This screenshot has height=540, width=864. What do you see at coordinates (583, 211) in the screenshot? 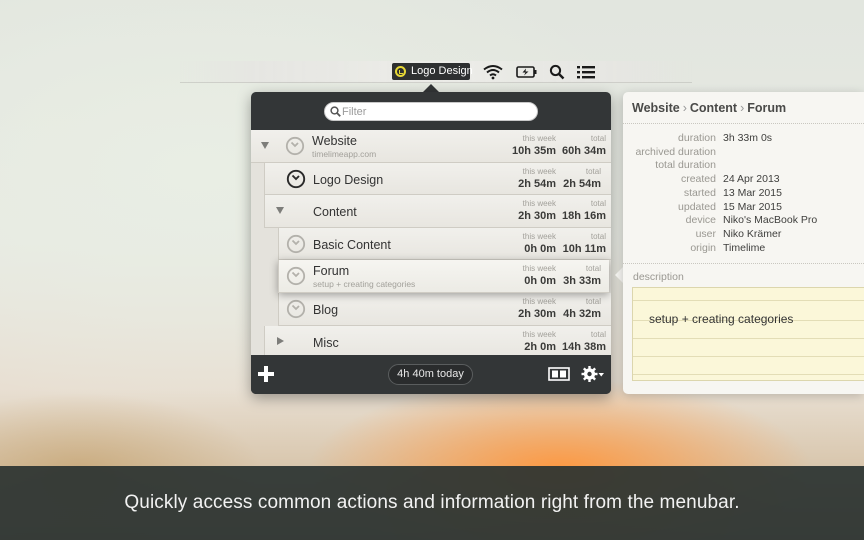
I see `total-column: total 18h 16m` at bounding box center [583, 211].